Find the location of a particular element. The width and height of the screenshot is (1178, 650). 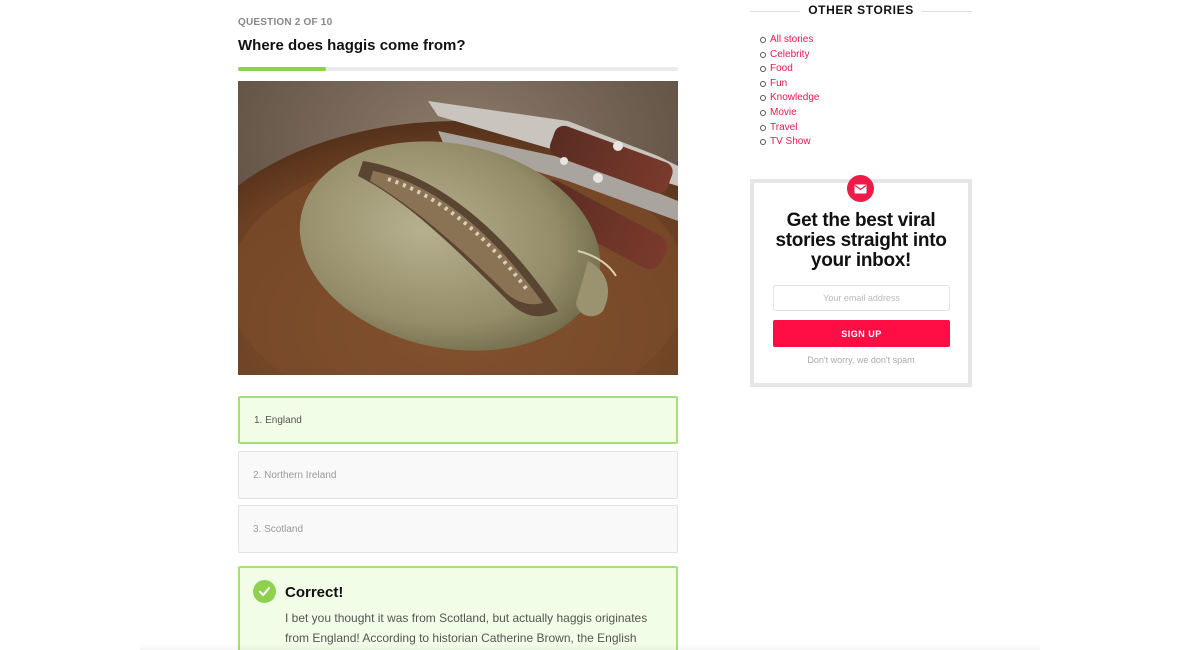

story-link-food: Food is located at coordinates (789, 69).